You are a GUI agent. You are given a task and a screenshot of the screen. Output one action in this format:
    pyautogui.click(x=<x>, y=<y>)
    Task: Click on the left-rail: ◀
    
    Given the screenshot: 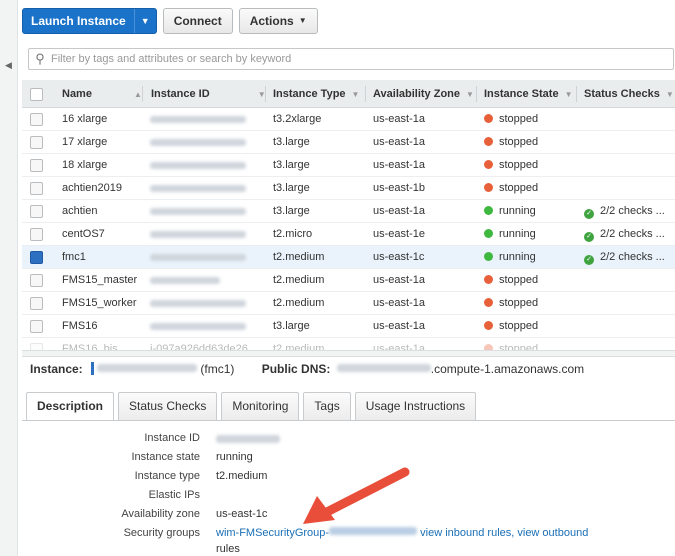 What is the action you would take?
    pyautogui.click(x=9, y=278)
    